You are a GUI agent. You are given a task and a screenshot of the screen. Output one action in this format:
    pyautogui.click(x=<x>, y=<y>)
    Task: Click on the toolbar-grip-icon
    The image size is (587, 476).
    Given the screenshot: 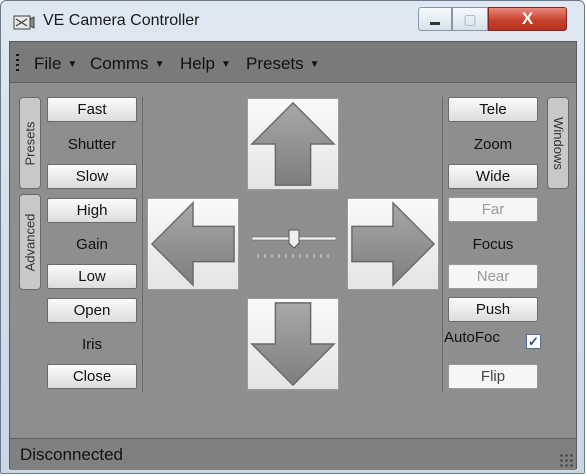 What is the action you would take?
    pyautogui.click(x=17, y=63)
    